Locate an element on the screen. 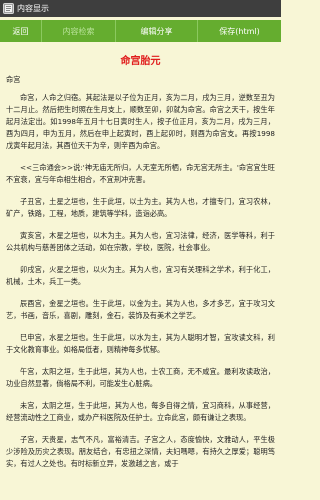 The image size is (320, 500). search-button: 内容检索 is located at coordinates (79, 31).